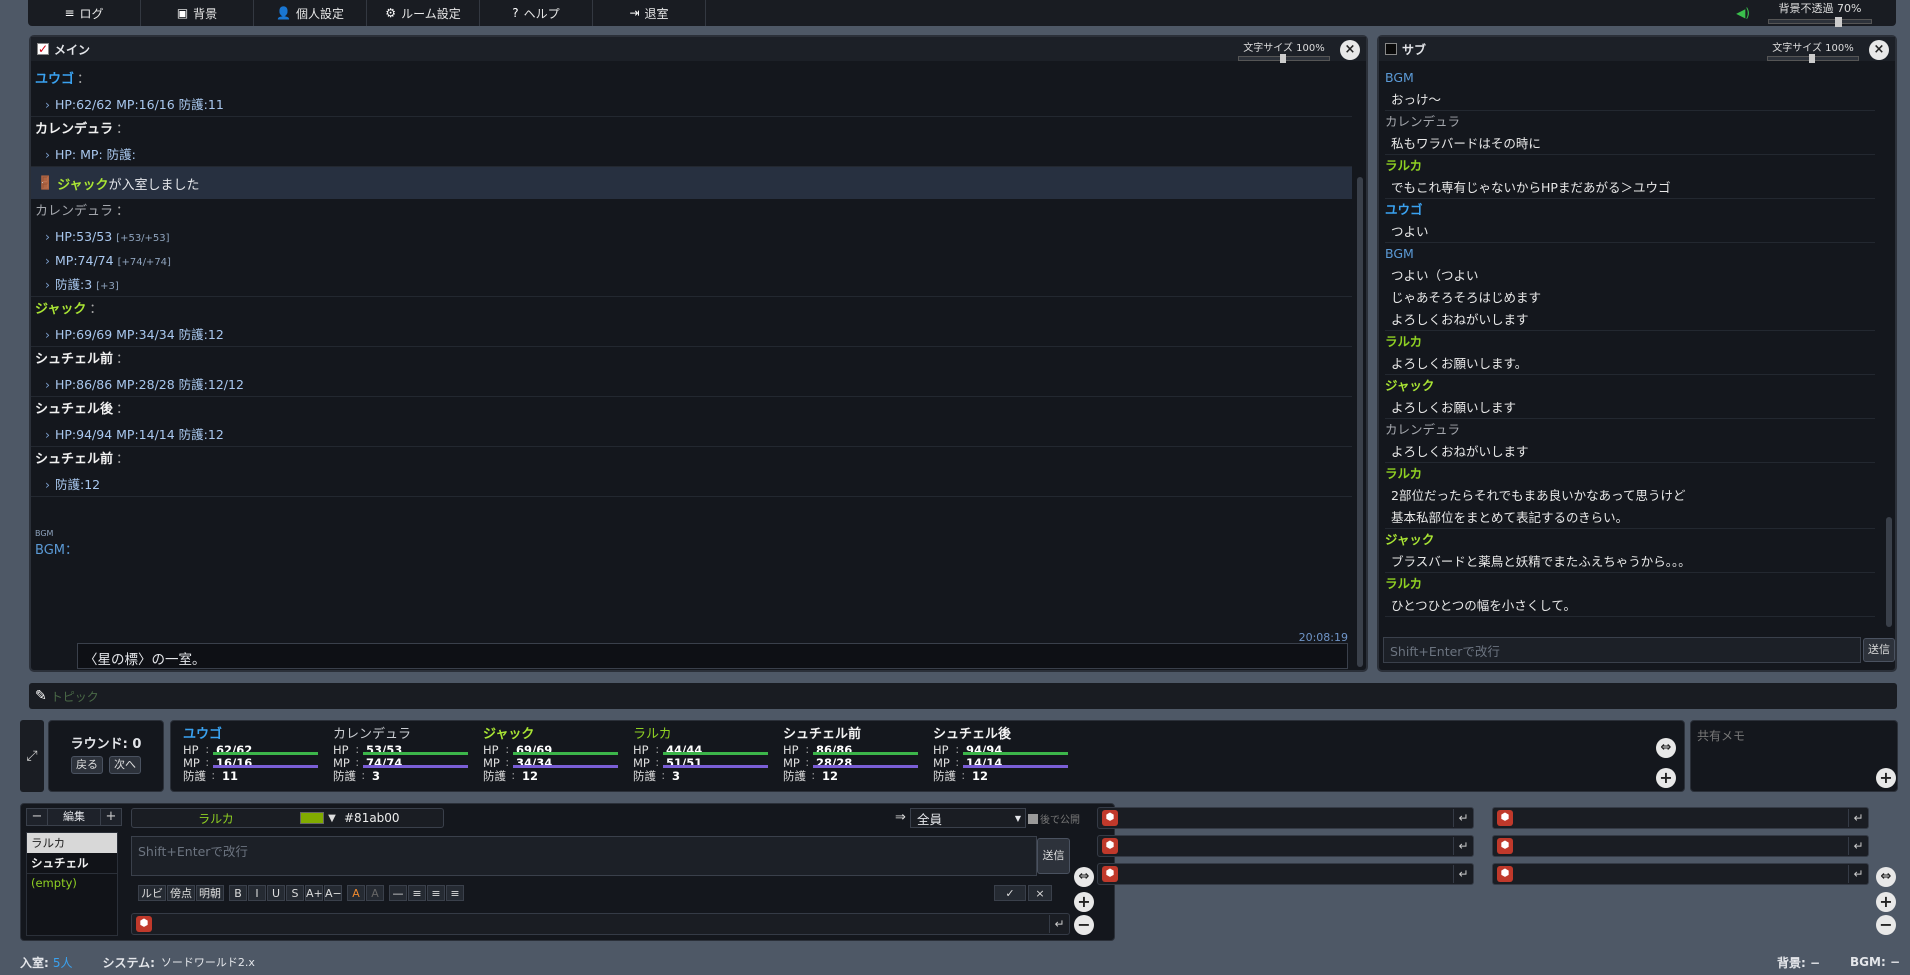  I want to click on leave-room-menu: ⇥ 退室, so click(649, 13).